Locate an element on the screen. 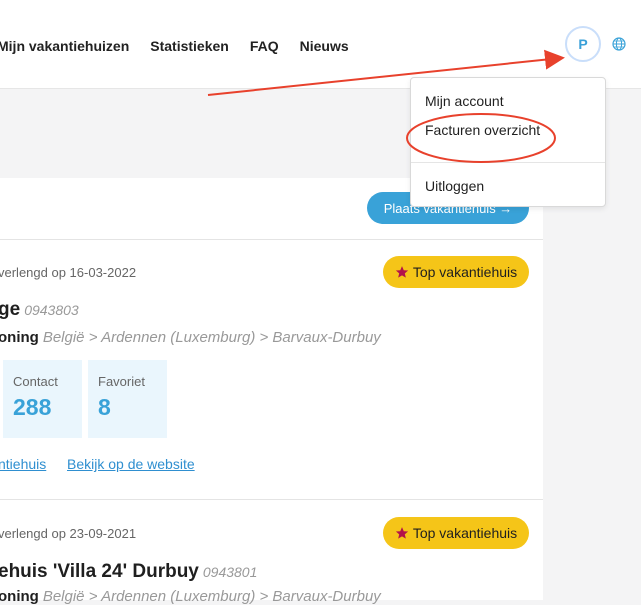 Image resolution: width=641 pixels, height=605 pixels. menu-divider is located at coordinates (508, 162).